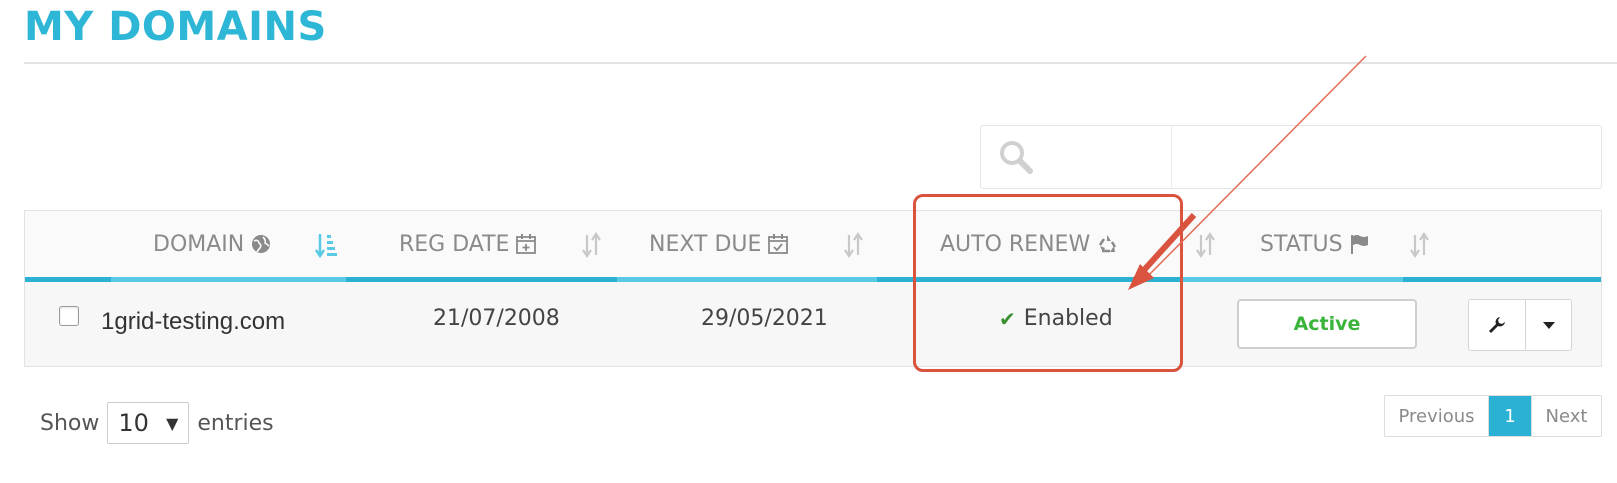 The image size is (1617, 483). What do you see at coordinates (1327, 324) in the screenshot?
I see `status-badge: Active` at bounding box center [1327, 324].